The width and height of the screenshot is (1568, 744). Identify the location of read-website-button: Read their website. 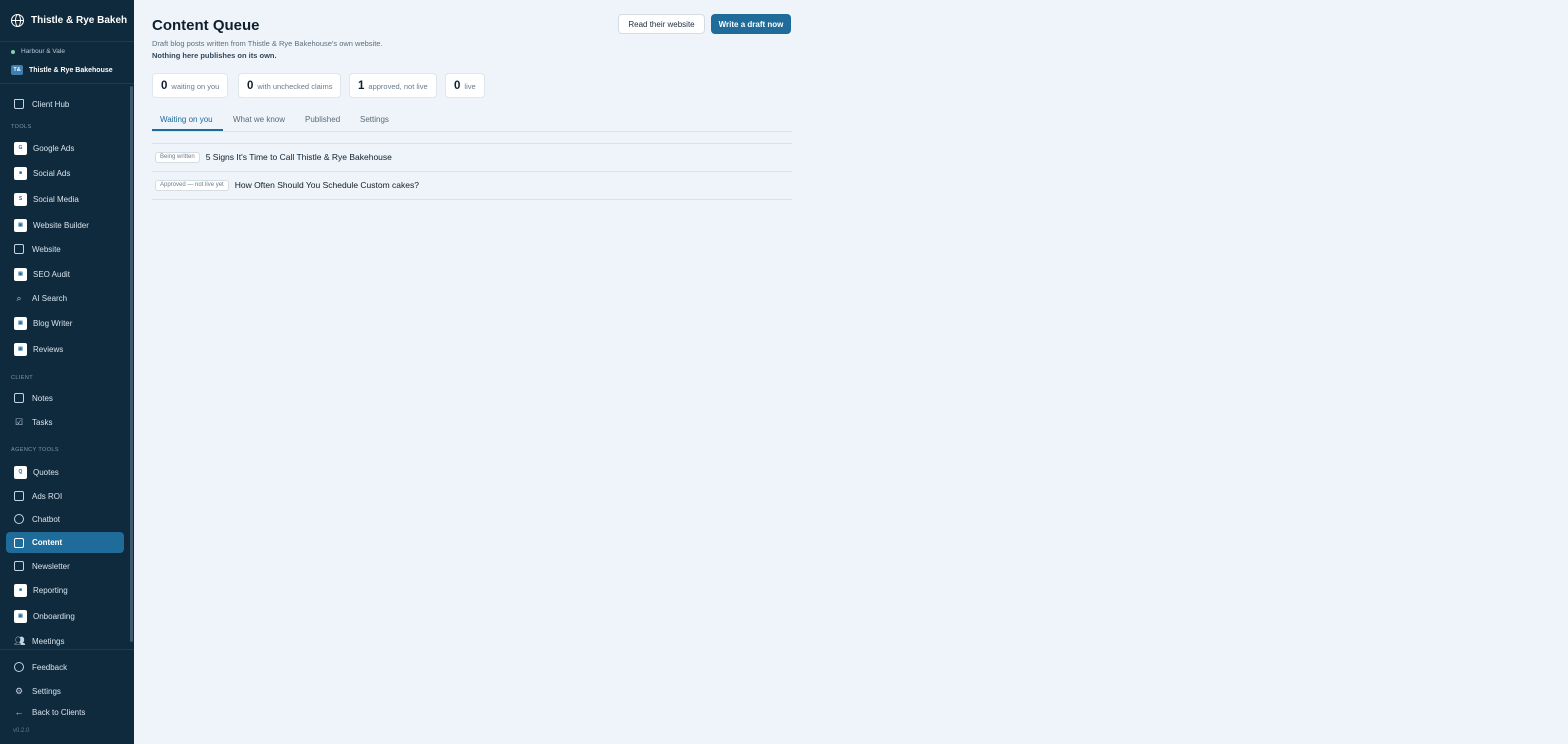
(661, 24).